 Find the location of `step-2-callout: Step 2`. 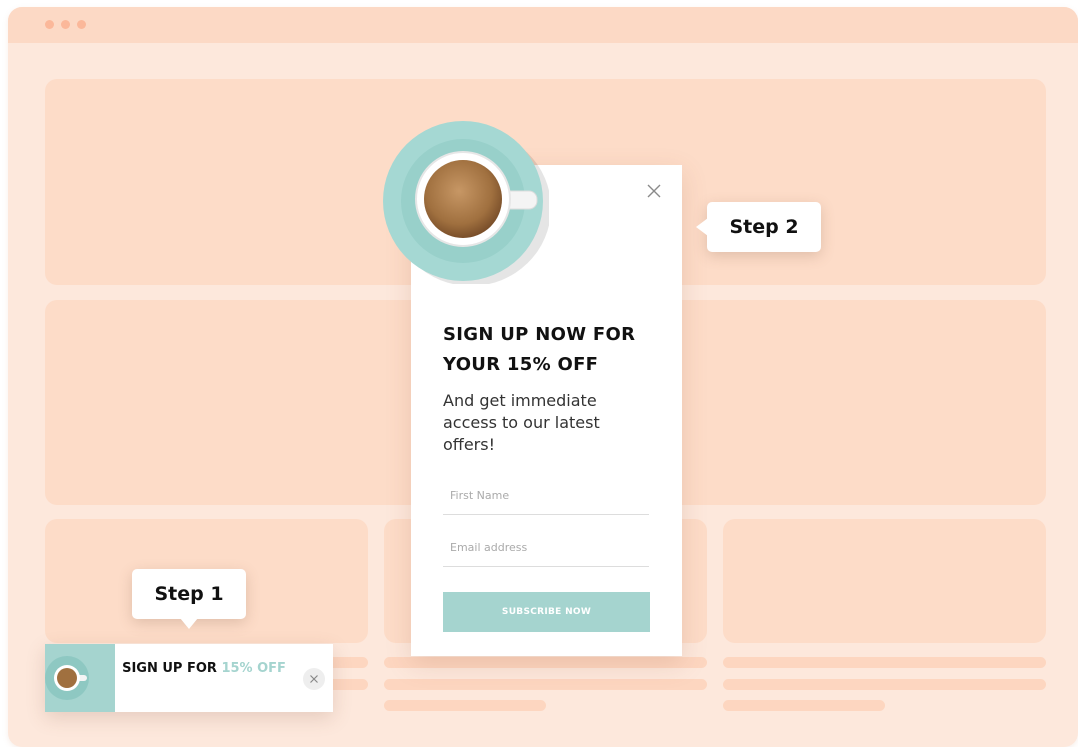

step-2-callout: Step 2 is located at coordinates (758, 227).